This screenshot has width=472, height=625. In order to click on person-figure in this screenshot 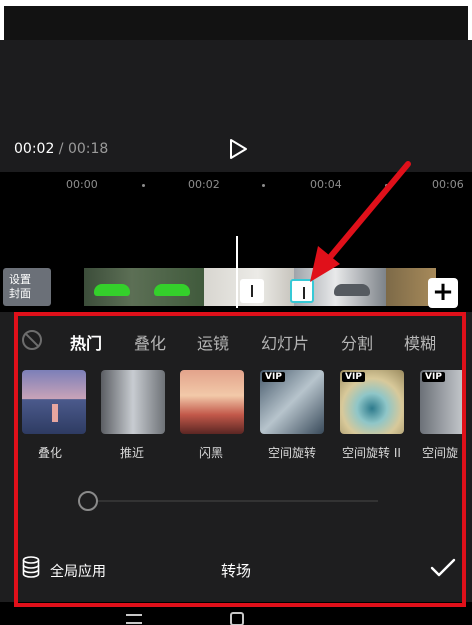, I will do `click(55, 413)`.